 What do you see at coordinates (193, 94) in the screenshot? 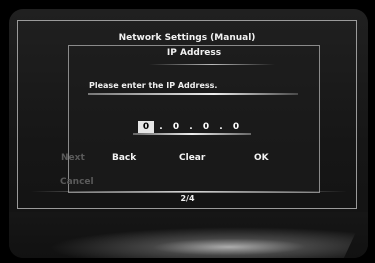
I see `prompt-underline` at bounding box center [193, 94].